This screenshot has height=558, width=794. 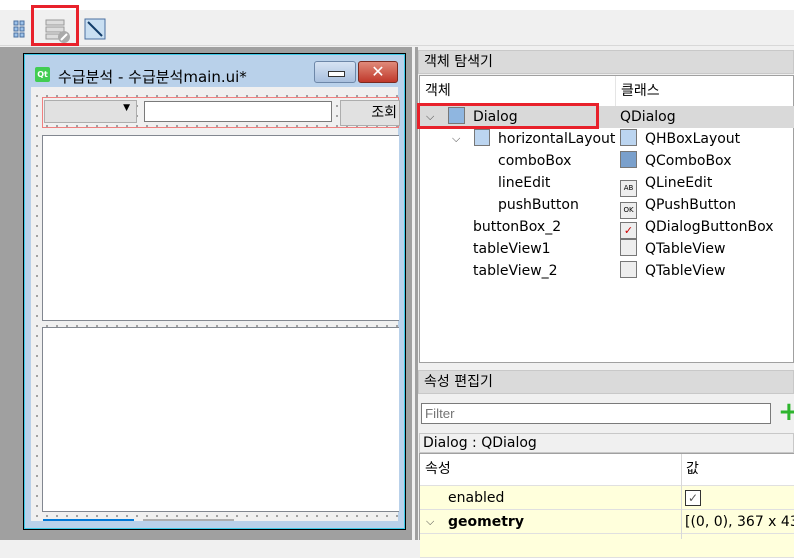 What do you see at coordinates (397, 5) in the screenshot?
I see `top-strip` at bounding box center [397, 5].